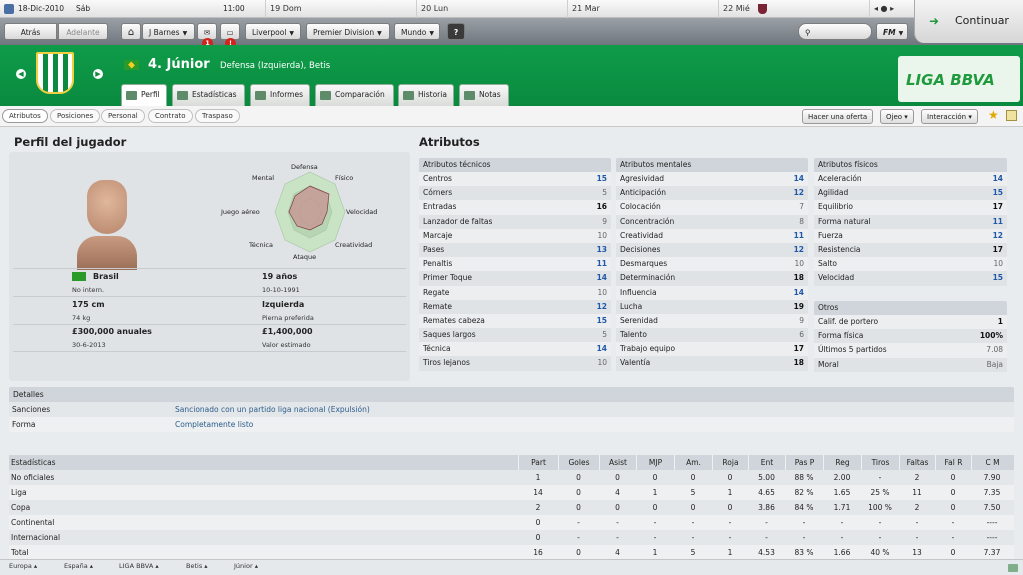 The image size is (1023, 575). What do you see at coordinates (712, 193) in the screenshot?
I see `mental-attribute-row: Anticipación 12` at bounding box center [712, 193].